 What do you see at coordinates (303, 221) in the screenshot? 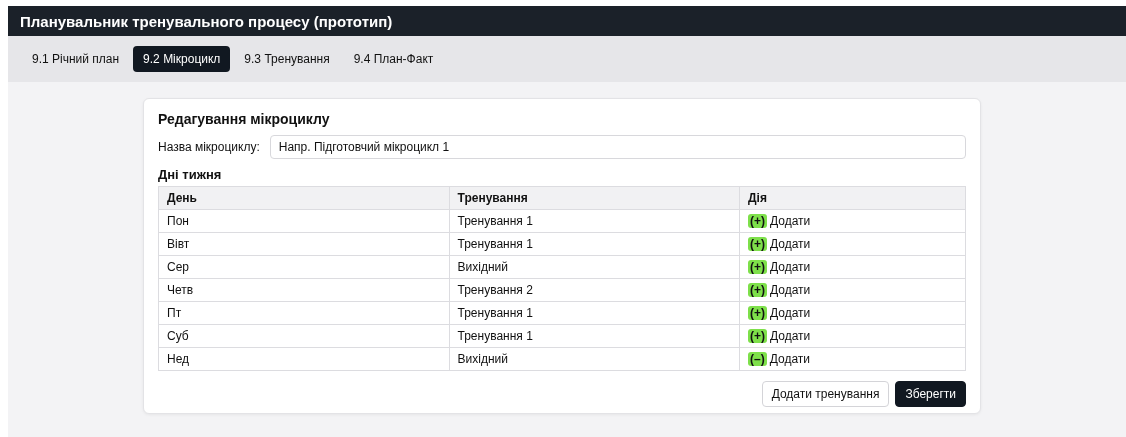
I see `day-cell: Пон` at bounding box center [303, 221].